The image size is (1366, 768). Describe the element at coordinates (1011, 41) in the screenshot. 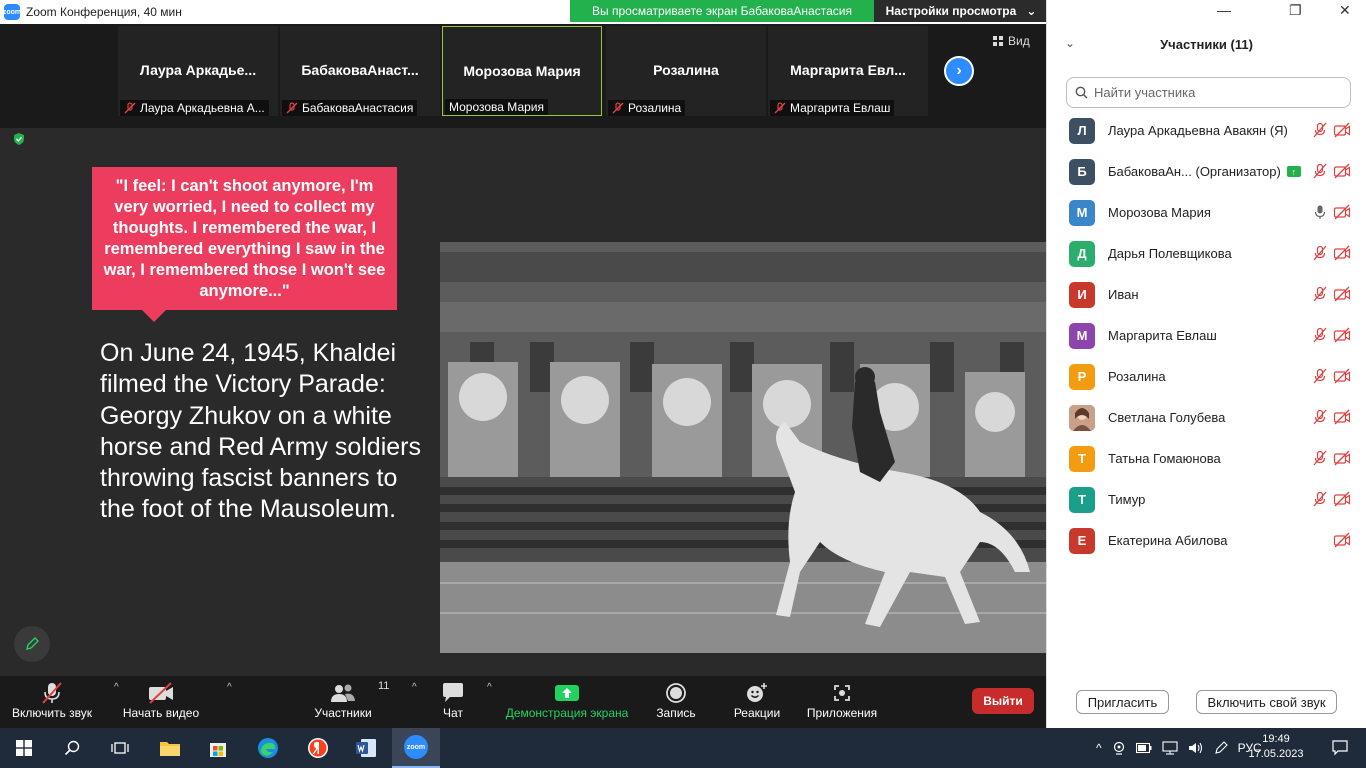

I see `view-button: Вид` at that location.